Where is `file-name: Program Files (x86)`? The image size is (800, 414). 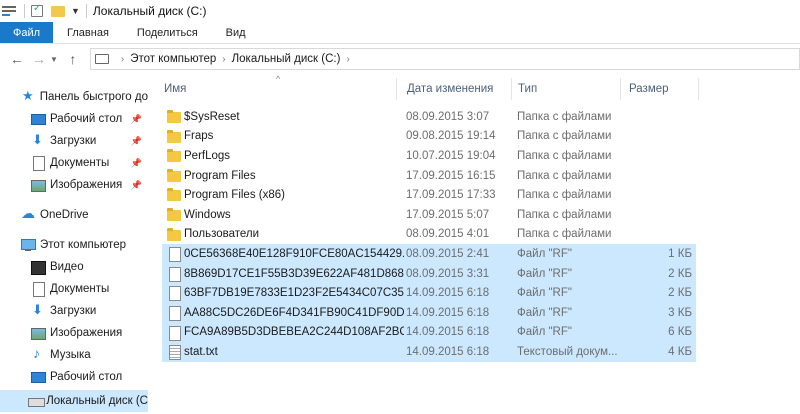 file-name: Program Files (x86) is located at coordinates (234, 195).